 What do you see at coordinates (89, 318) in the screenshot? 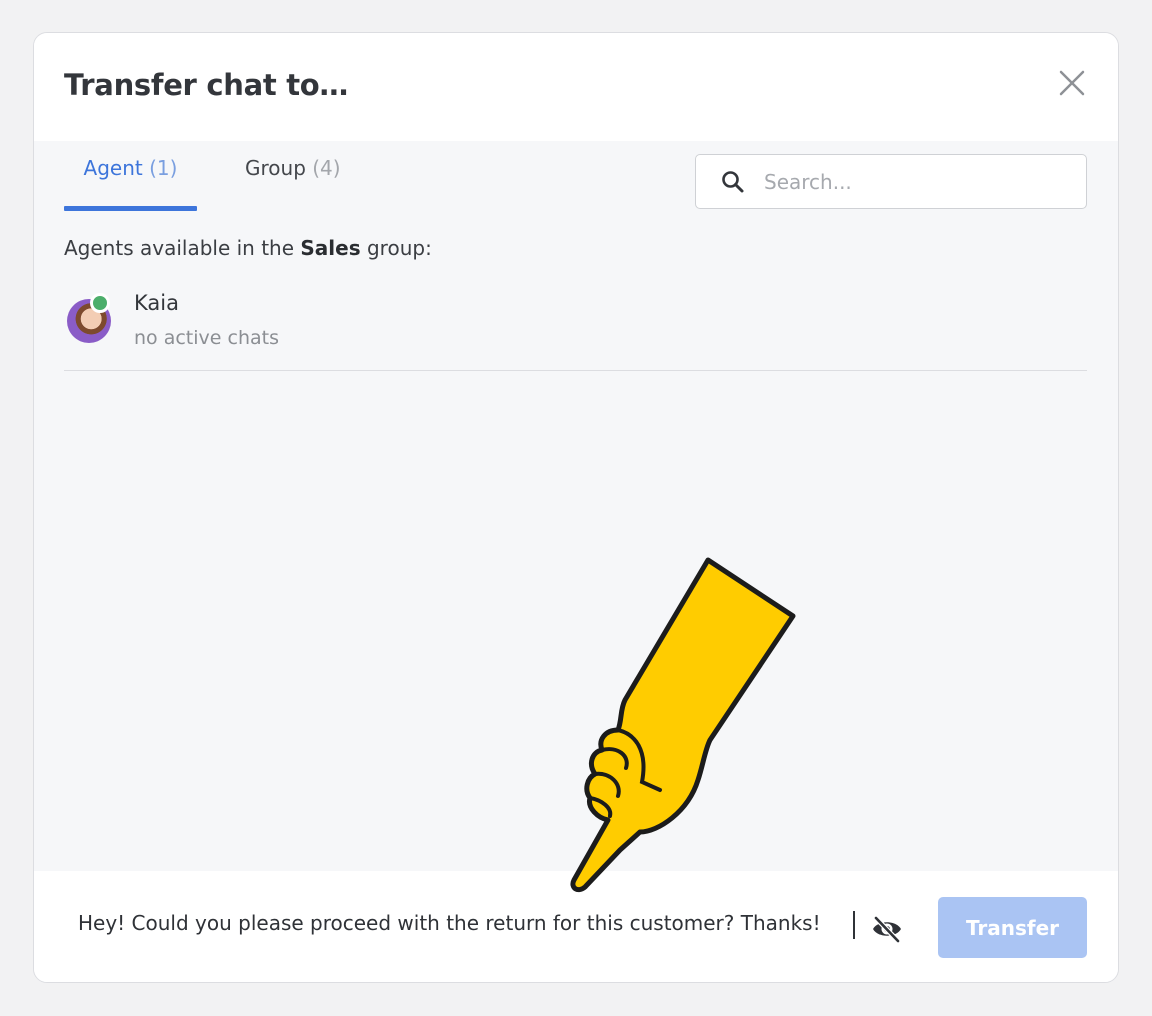
I see `avatar` at bounding box center [89, 318].